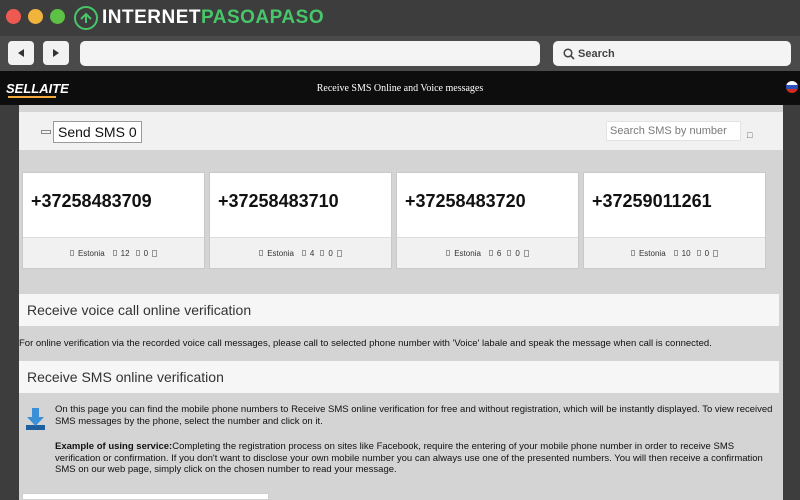 The image size is (800, 500). I want to click on download-icon, so click(35, 419).